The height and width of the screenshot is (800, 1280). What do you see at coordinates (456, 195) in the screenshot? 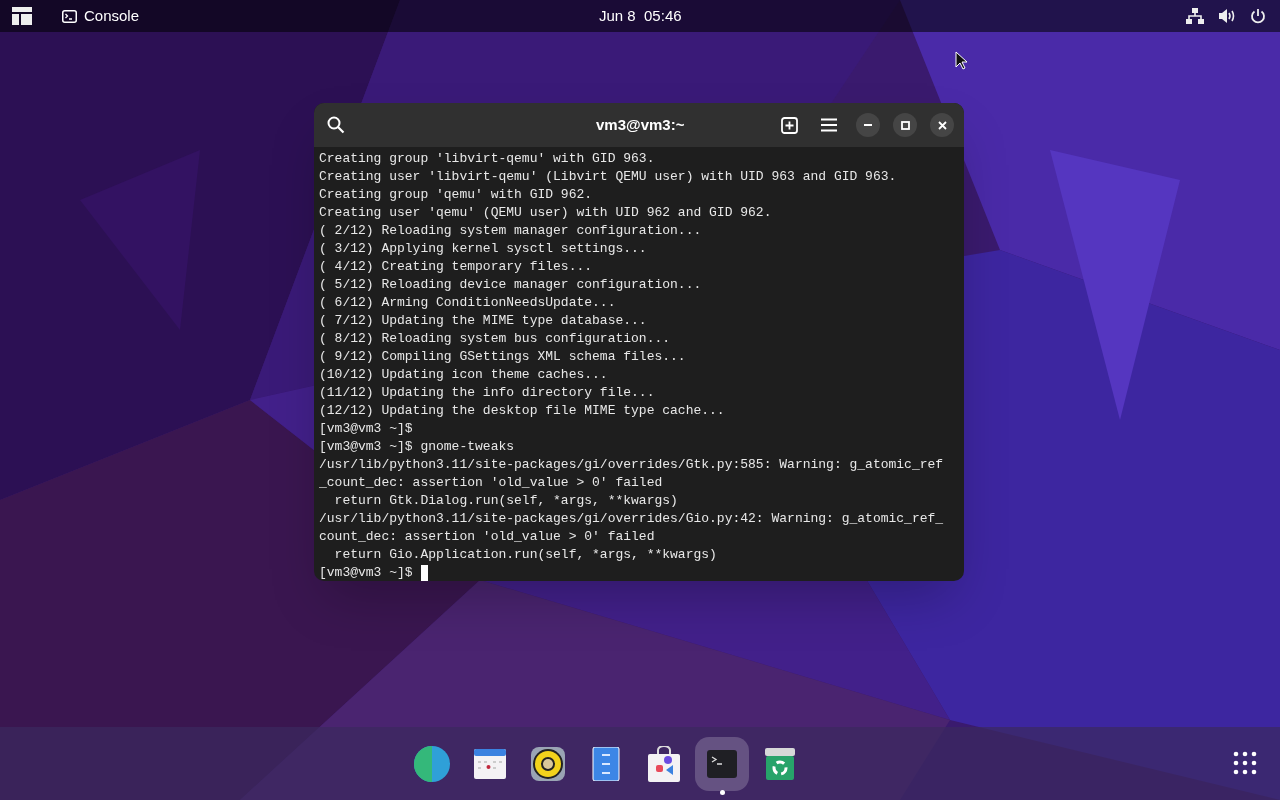
I see `terminal-line: Creating group 'qemu' with GID 962.` at bounding box center [456, 195].